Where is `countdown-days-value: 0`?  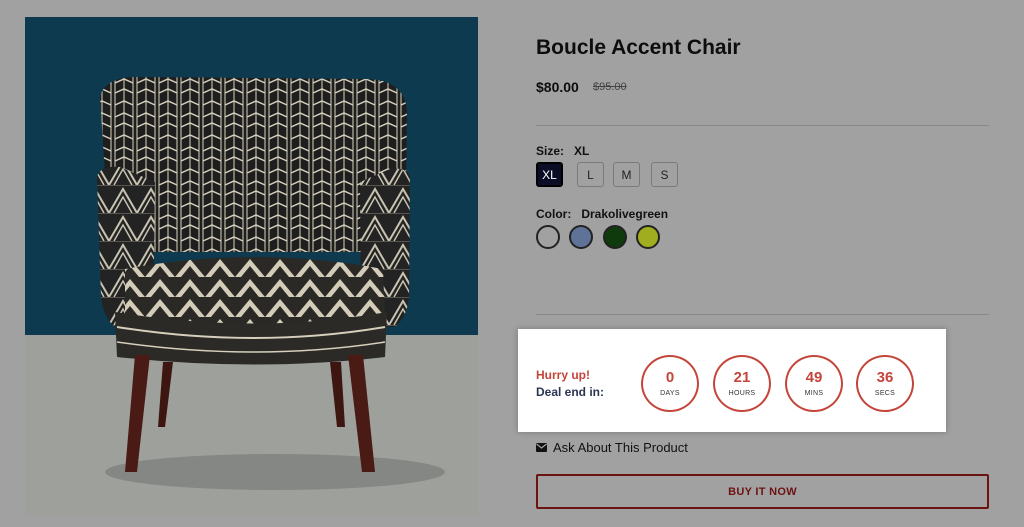
countdown-days-value: 0 is located at coordinates (670, 377).